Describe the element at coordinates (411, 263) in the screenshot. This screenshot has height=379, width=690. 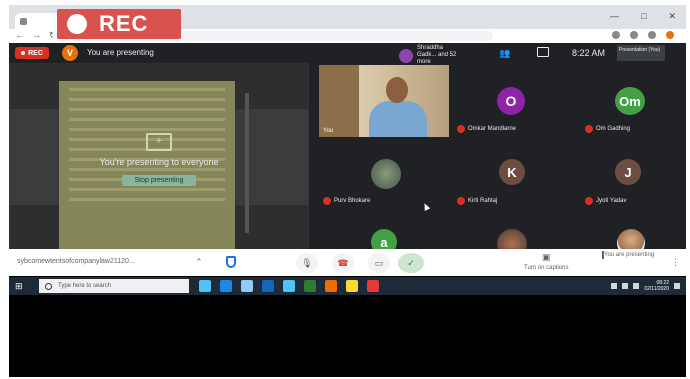
I see `check-icon: ✓` at that location.